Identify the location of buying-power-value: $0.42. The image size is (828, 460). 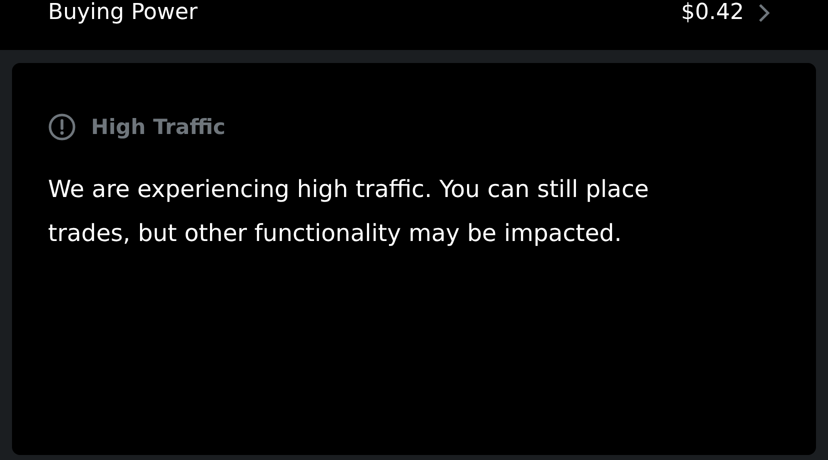
(712, 13).